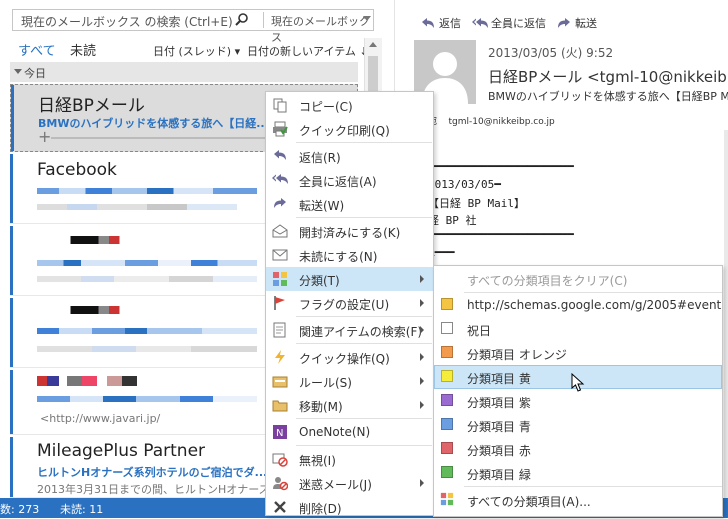  I want to click on scroll-up-icon, so click(373, 44).